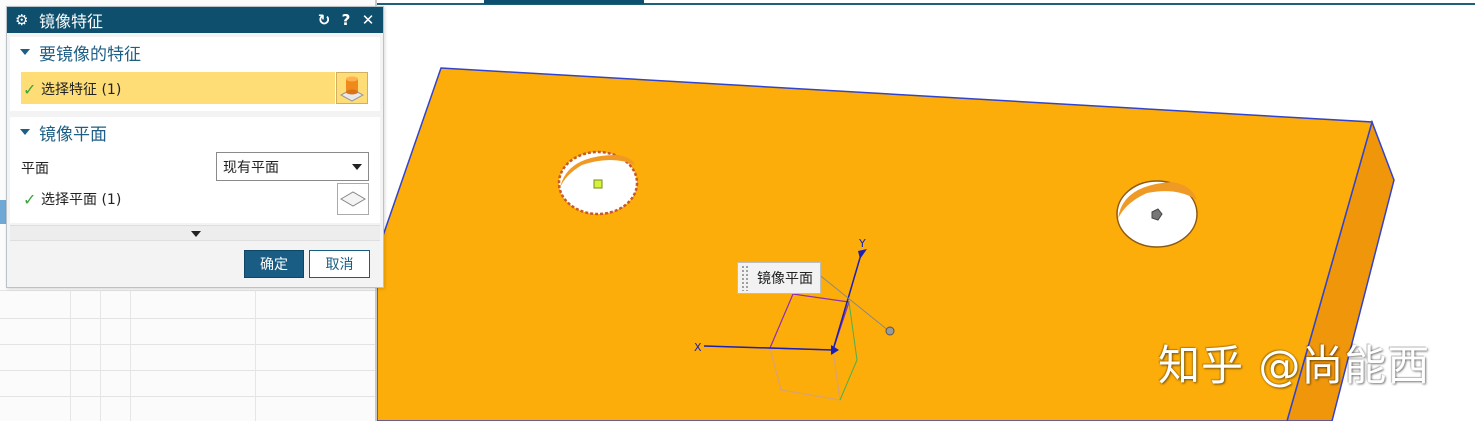  I want to click on axis-y-label: Y, so click(862, 243).